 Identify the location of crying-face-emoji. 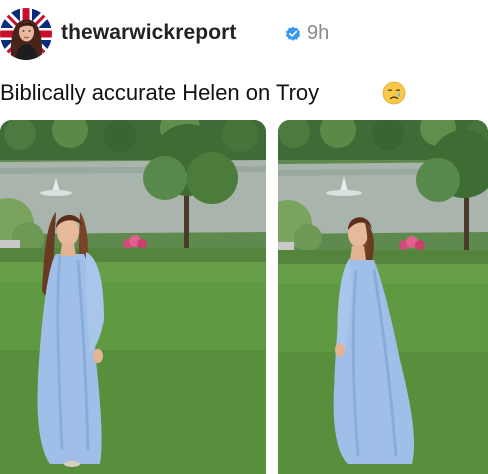
(394, 93).